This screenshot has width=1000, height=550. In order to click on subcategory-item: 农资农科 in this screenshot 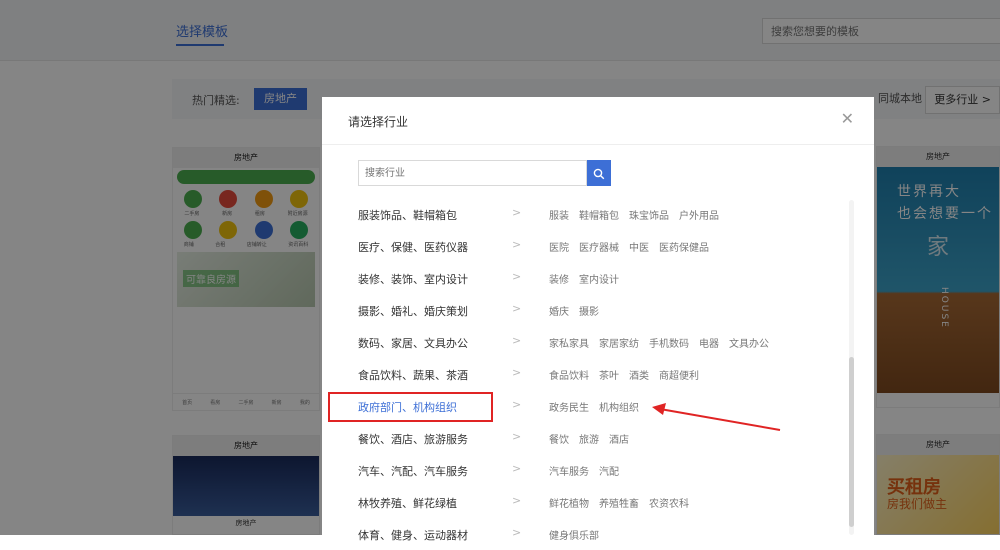, I will do `click(669, 504)`.